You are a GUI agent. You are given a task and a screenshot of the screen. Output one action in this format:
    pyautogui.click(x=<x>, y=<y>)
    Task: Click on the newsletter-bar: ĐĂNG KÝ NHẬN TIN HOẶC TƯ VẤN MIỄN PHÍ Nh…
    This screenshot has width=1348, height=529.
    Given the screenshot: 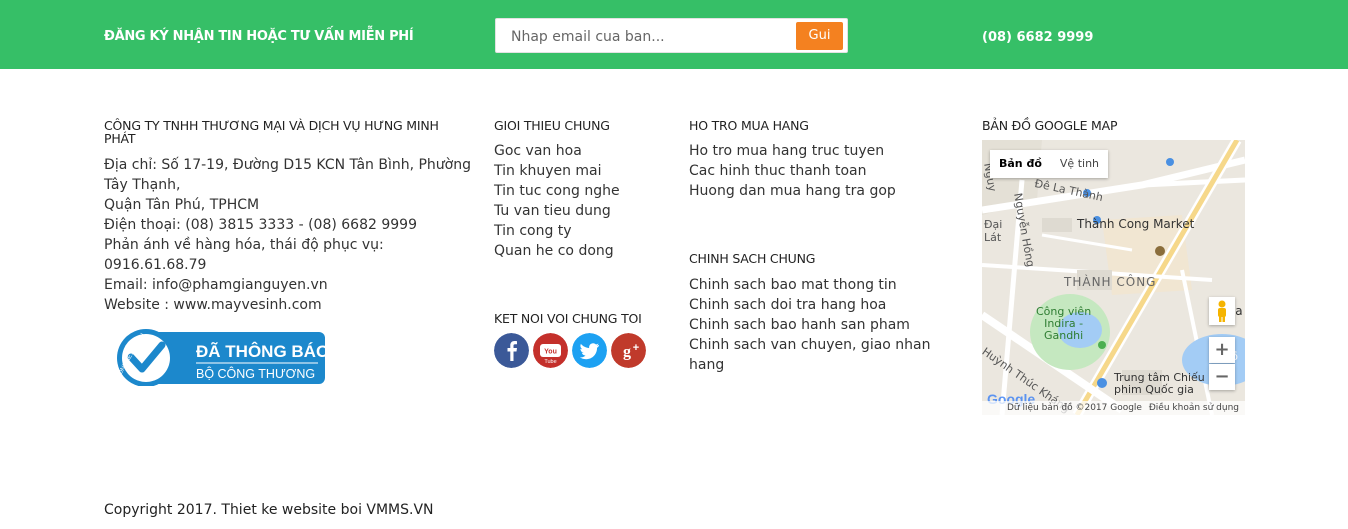 What is the action you would take?
    pyautogui.click(x=674, y=34)
    